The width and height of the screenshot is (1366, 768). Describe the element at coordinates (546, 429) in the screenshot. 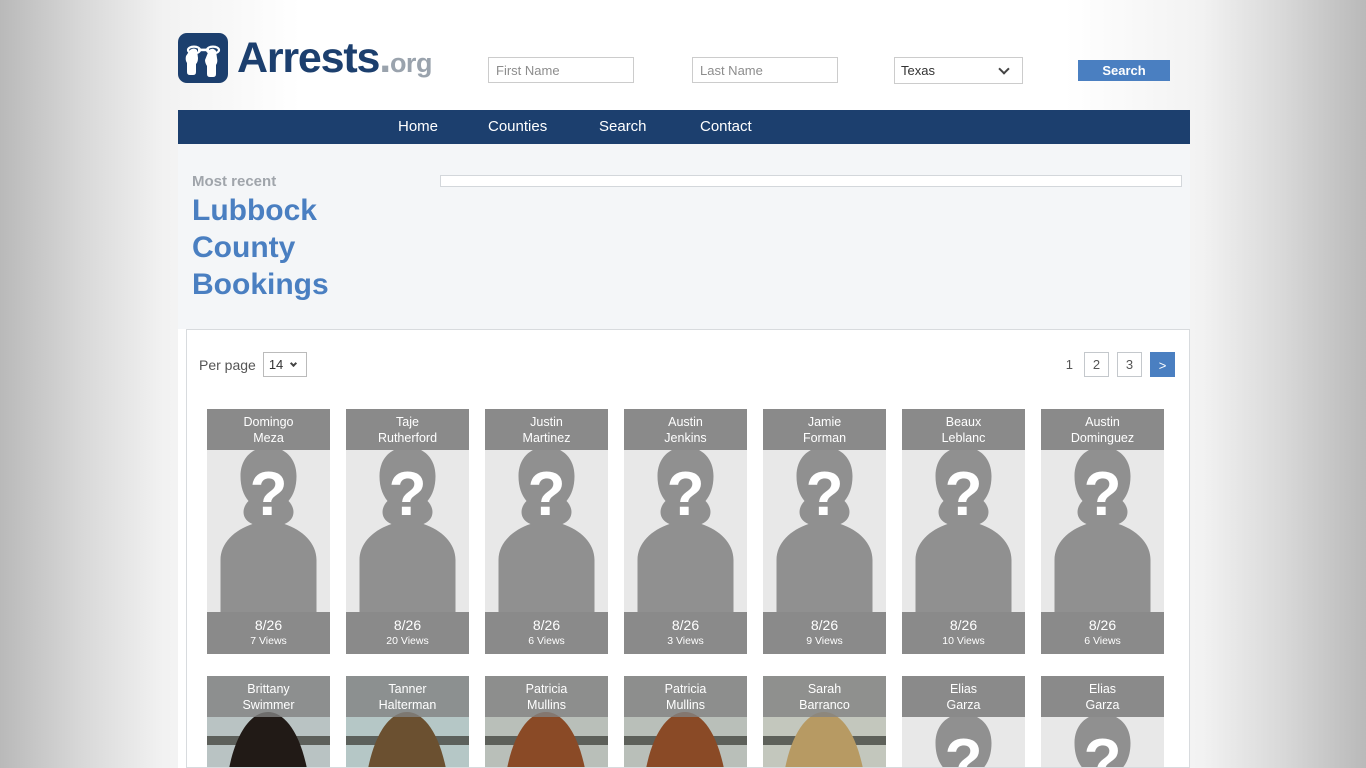

I see `booking-card-name: Justin Martinez` at that location.